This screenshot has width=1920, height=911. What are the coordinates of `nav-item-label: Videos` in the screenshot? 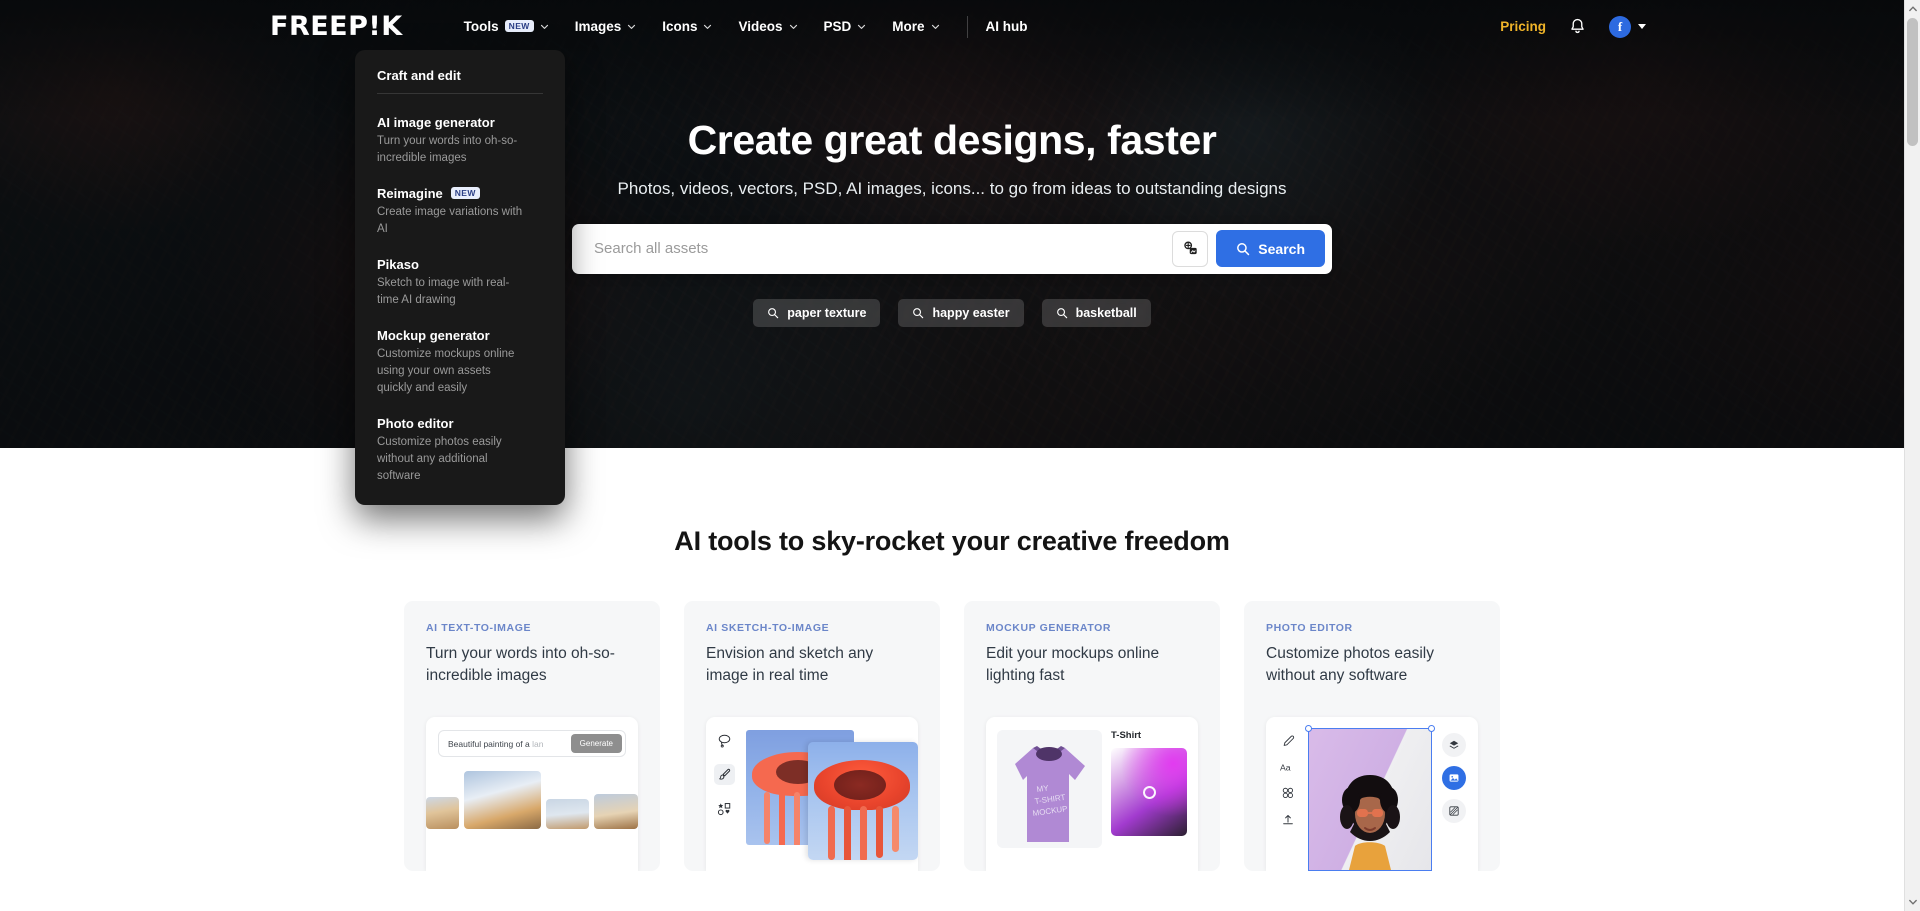 It's located at (760, 26).